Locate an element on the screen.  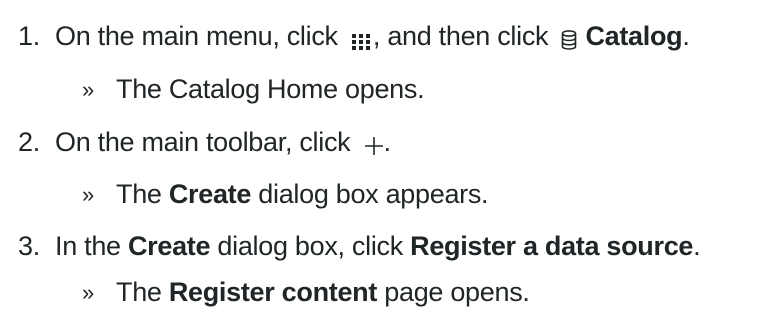
result-text: The Create dialog box appears. is located at coordinates (302, 194).